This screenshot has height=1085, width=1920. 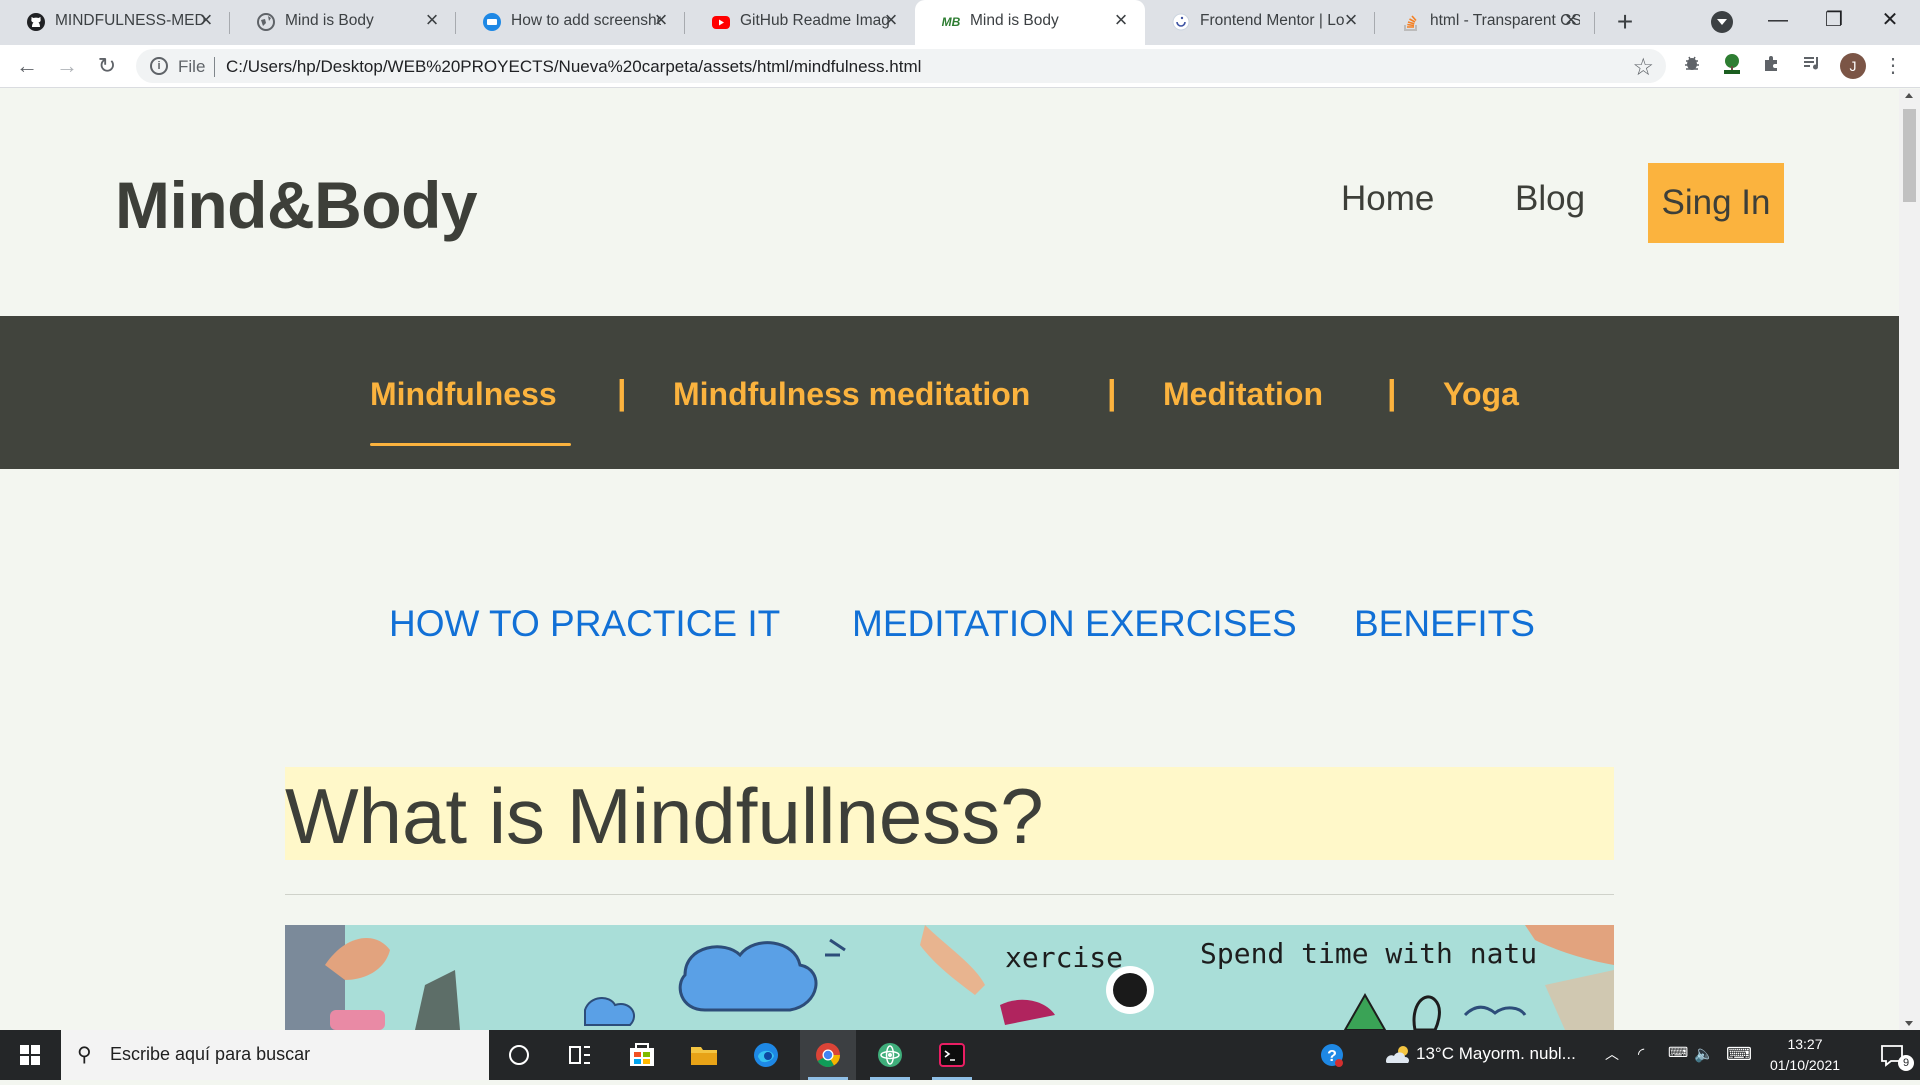 I want to click on category-mindfulness: Mindfulness, so click(x=463, y=394).